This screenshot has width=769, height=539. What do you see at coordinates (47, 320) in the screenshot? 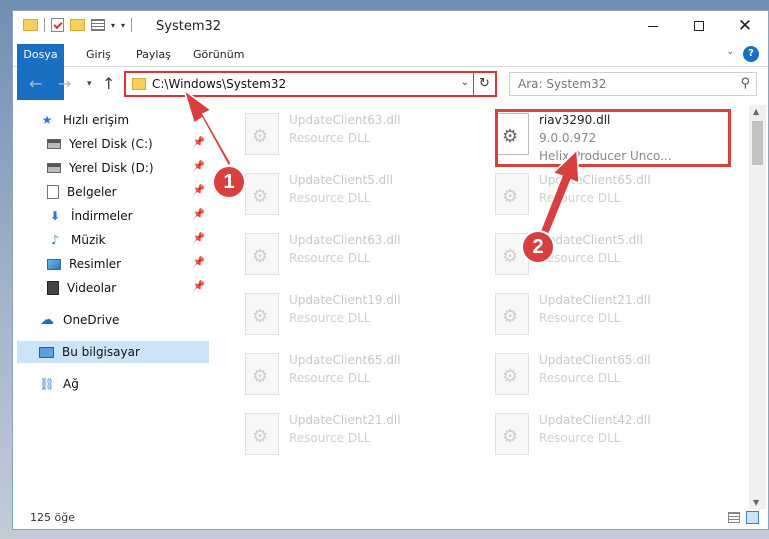
I see `cloud-icon: ☁` at bounding box center [47, 320].